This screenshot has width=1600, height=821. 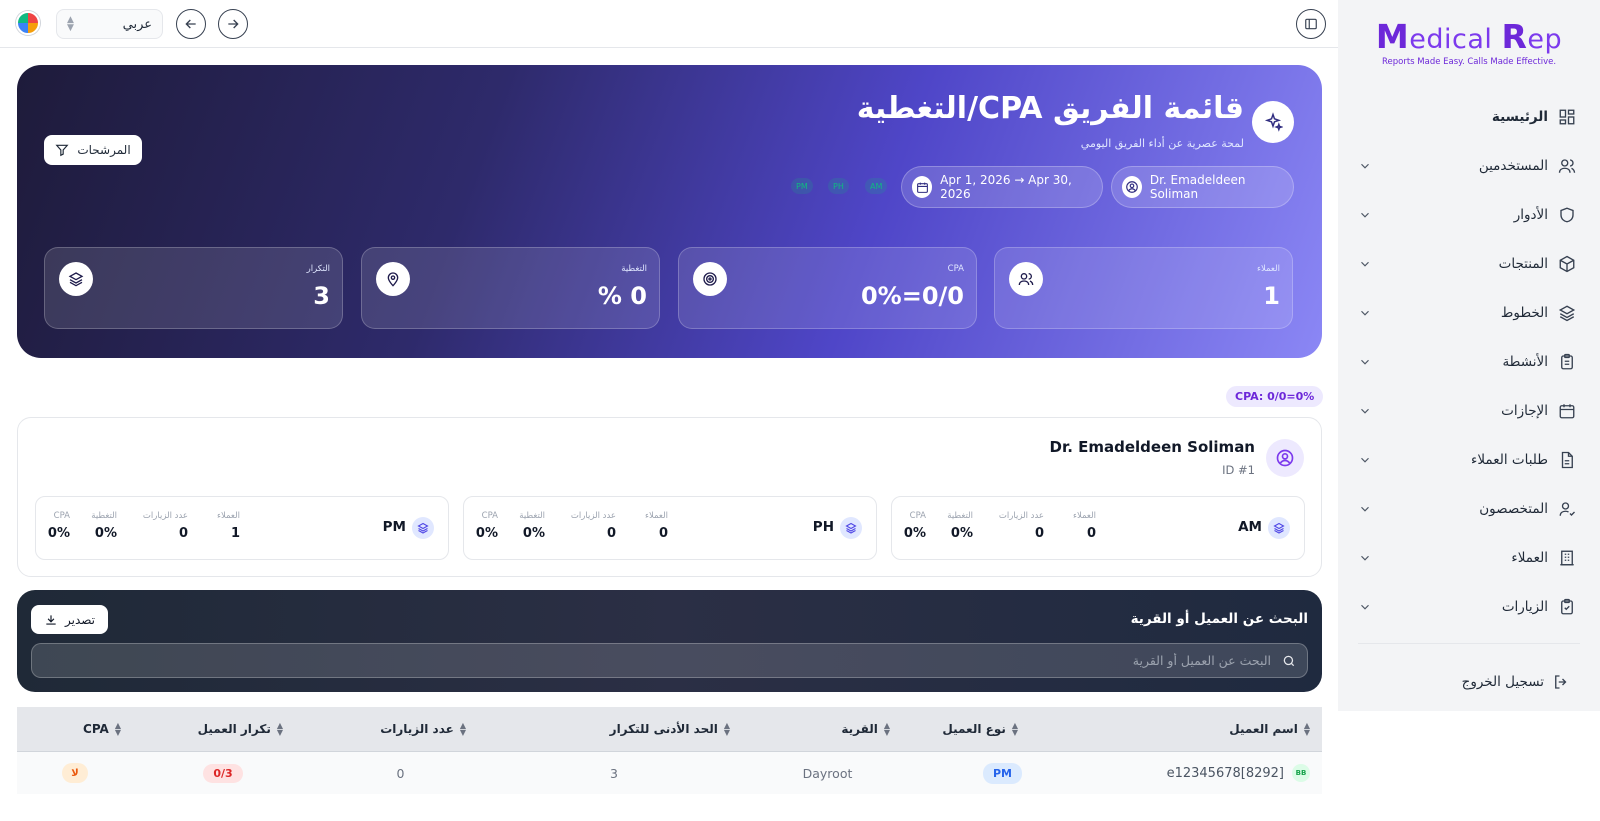 I want to click on user-circle-icon, so click(x=1132, y=187).